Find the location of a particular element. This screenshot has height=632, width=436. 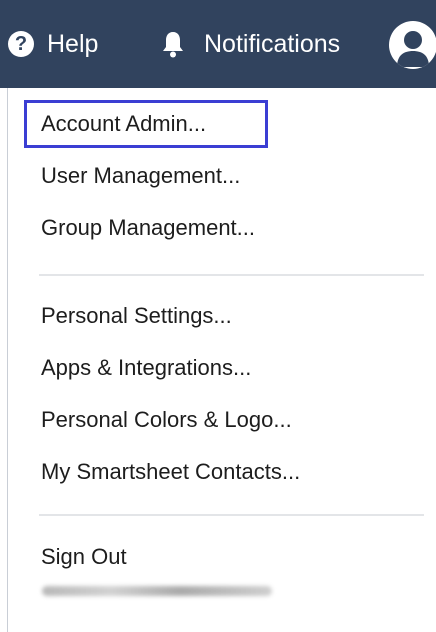

bell-icon is located at coordinates (173, 45).